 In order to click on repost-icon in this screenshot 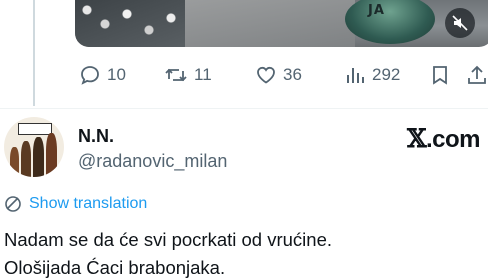, I will do `click(176, 75)`.